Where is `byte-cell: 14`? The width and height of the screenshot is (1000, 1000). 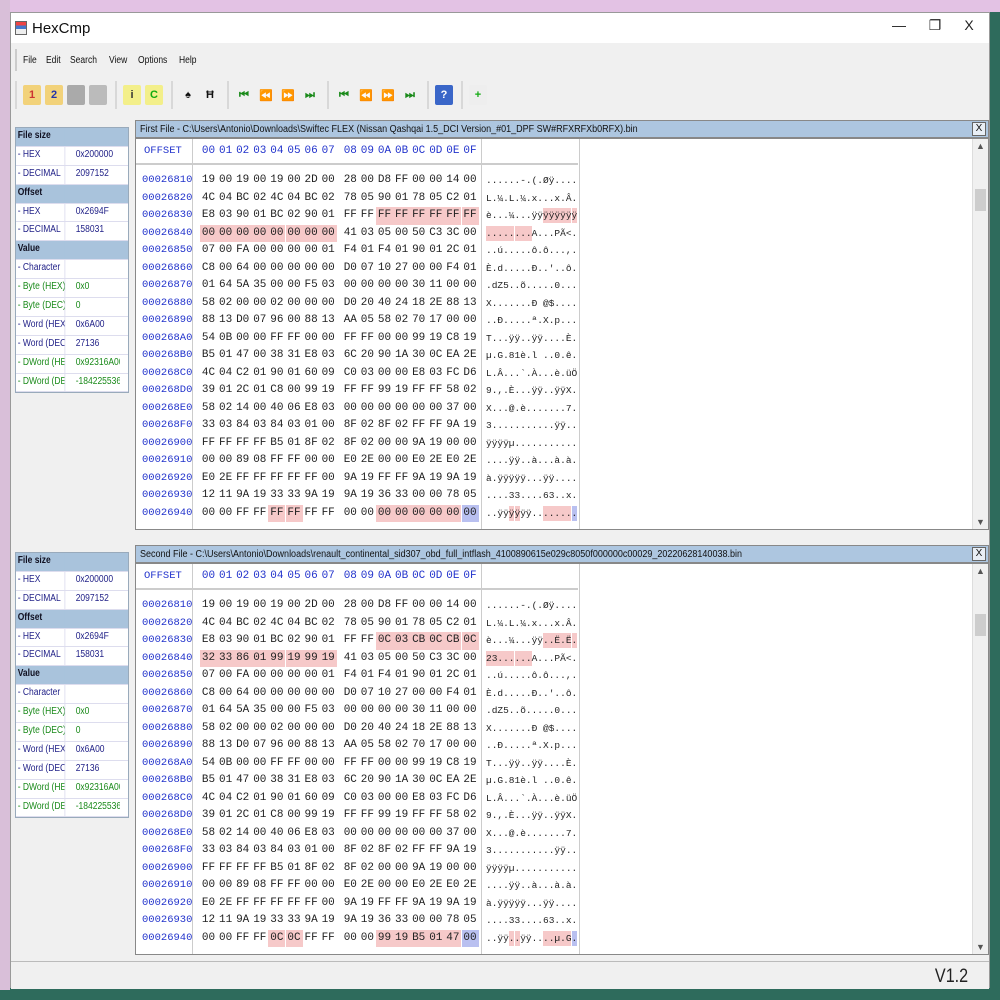
byte-cell: 14 is located at coordinates (452, 181).